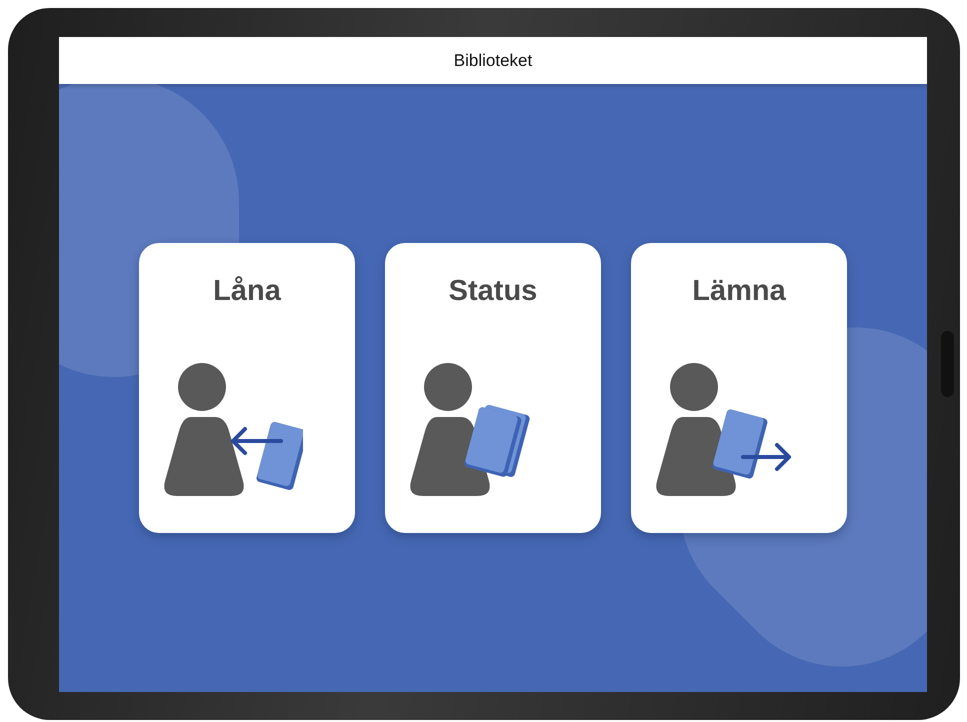 This screenshot has height=722, width=967. Describe the element at coordinates (493, 60) in the screenshot. I see `app-title: Biblioteket` at that location.